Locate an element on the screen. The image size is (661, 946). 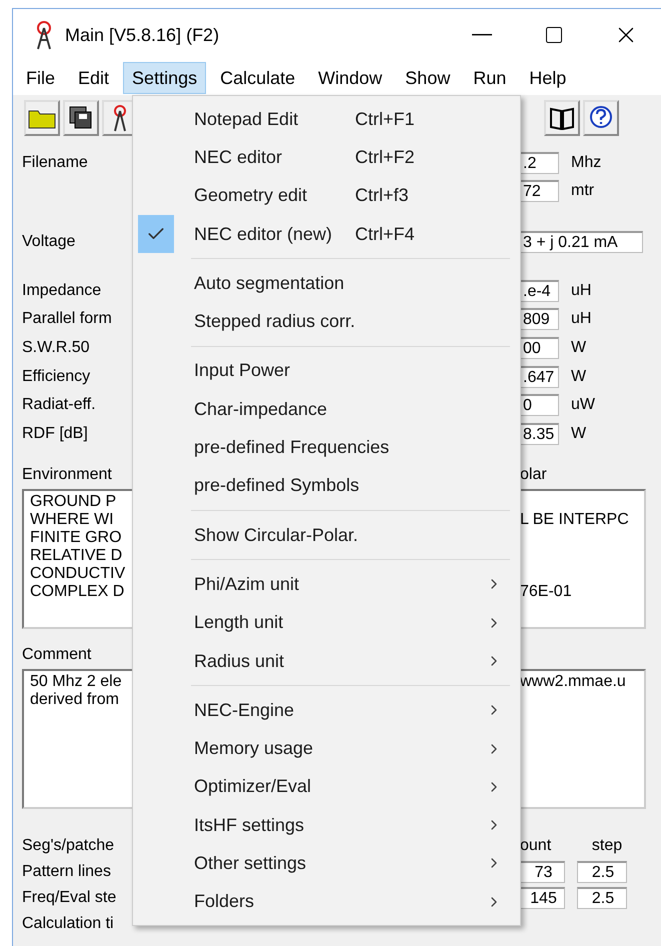
field-label: Freq/Eval ste is located at coordinates (69, 898).